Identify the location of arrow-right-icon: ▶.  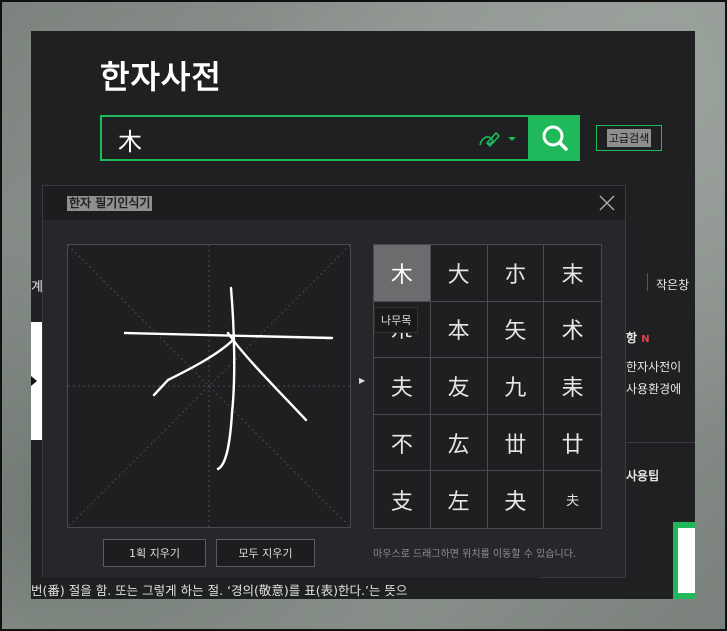
(362, 380).